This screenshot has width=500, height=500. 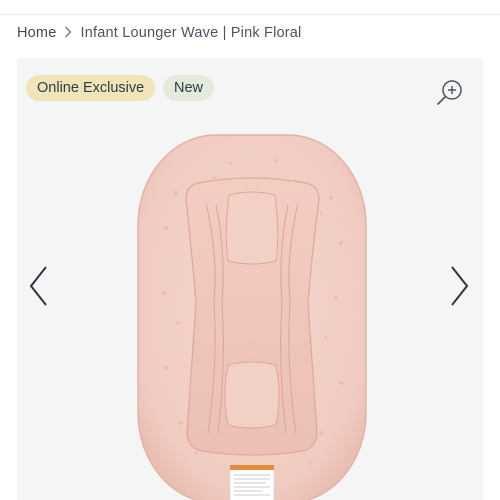 I want to click on breadcrumb: Home Infant Lounger Wave | Pink Floral, so click(x=159, y=33).